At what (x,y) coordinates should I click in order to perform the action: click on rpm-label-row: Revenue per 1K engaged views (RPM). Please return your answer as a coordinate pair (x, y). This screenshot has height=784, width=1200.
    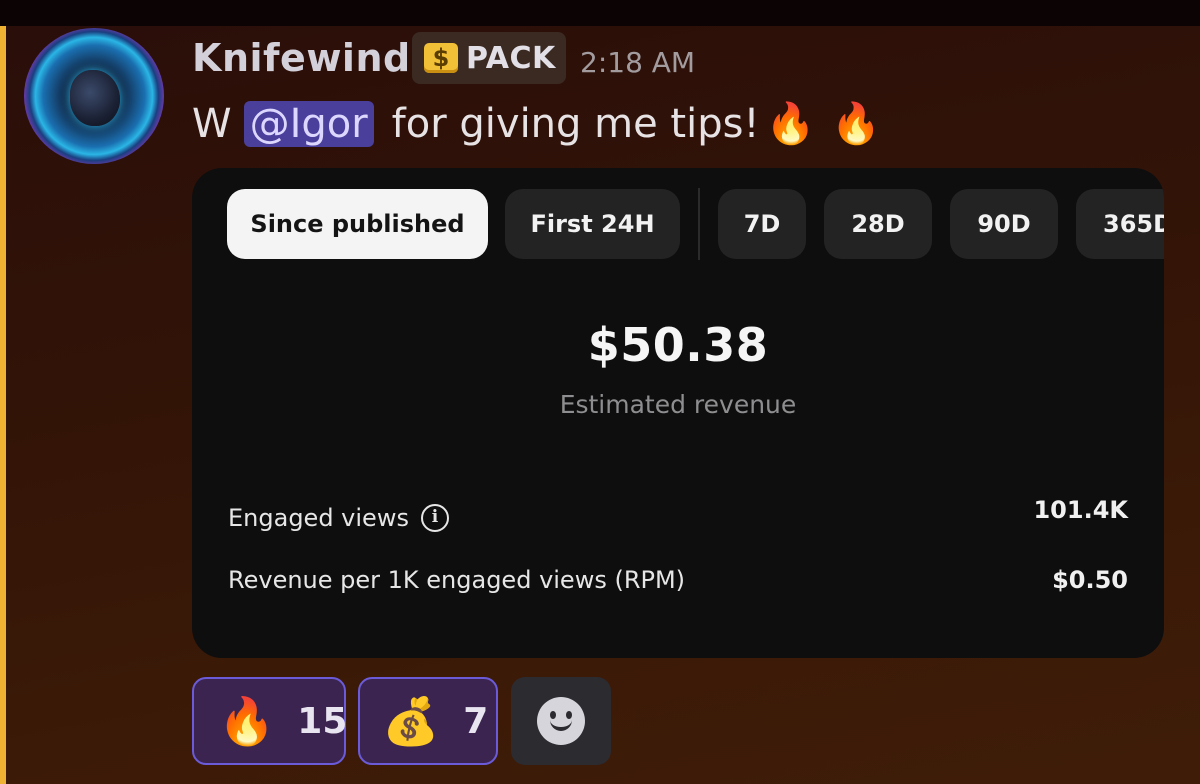
    Looking at the image, I should click on (456, 580).